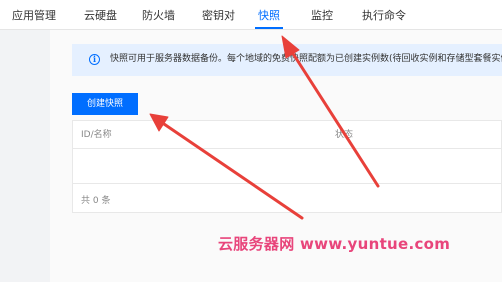 This screenshot has height=282, width=502. Describe the element at coordinates (94, 59) in the screenshot. I see `info-icon: i` at that location.